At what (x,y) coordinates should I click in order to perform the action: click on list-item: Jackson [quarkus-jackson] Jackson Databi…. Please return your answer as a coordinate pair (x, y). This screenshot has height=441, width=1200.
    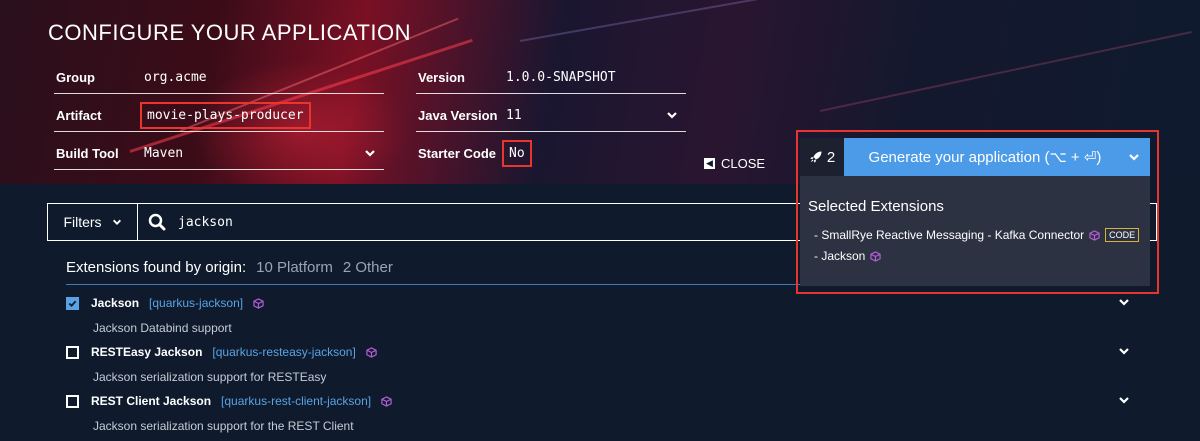
    Looking at the image, I should click on (606, 314).